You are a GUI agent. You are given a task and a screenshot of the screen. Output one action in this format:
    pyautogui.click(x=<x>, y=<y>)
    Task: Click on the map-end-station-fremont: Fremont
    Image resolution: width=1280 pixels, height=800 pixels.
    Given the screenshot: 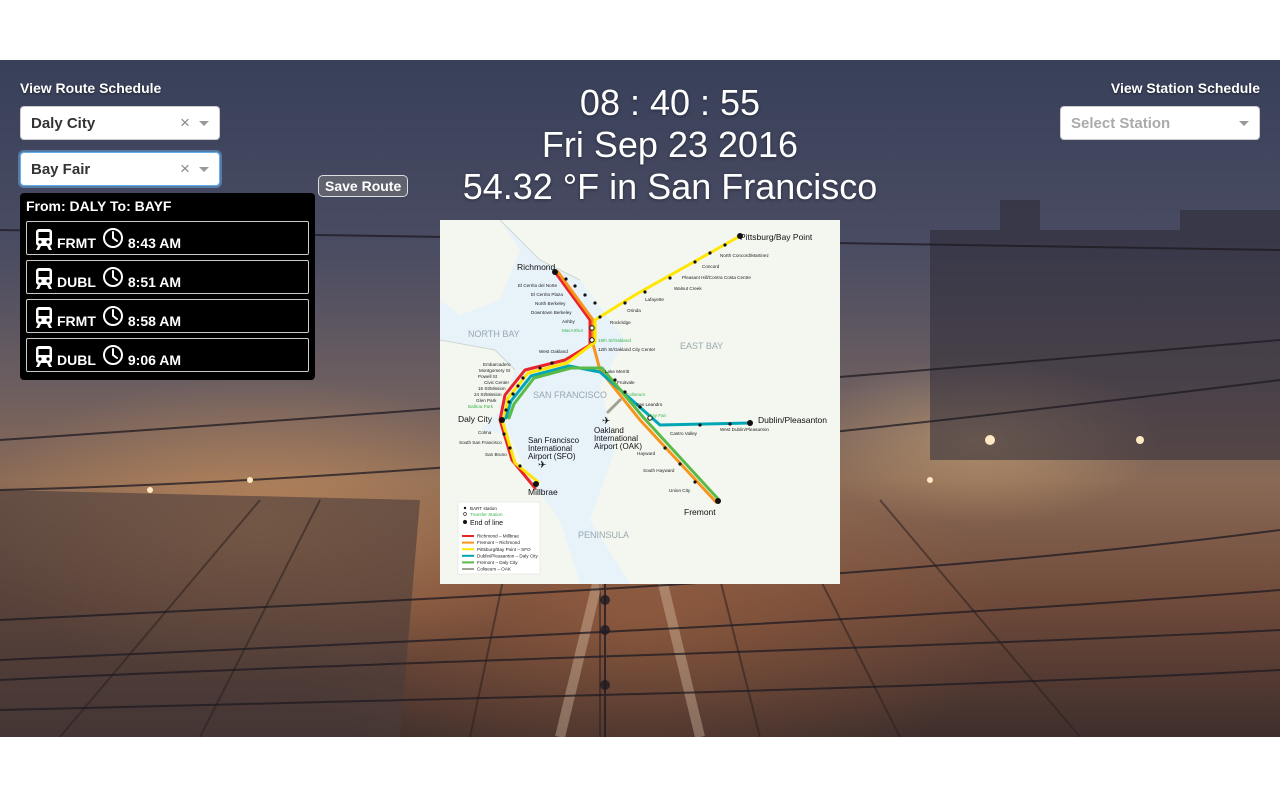 What is the action you would take?
    pyautogui.click(x=700, y=512)
    